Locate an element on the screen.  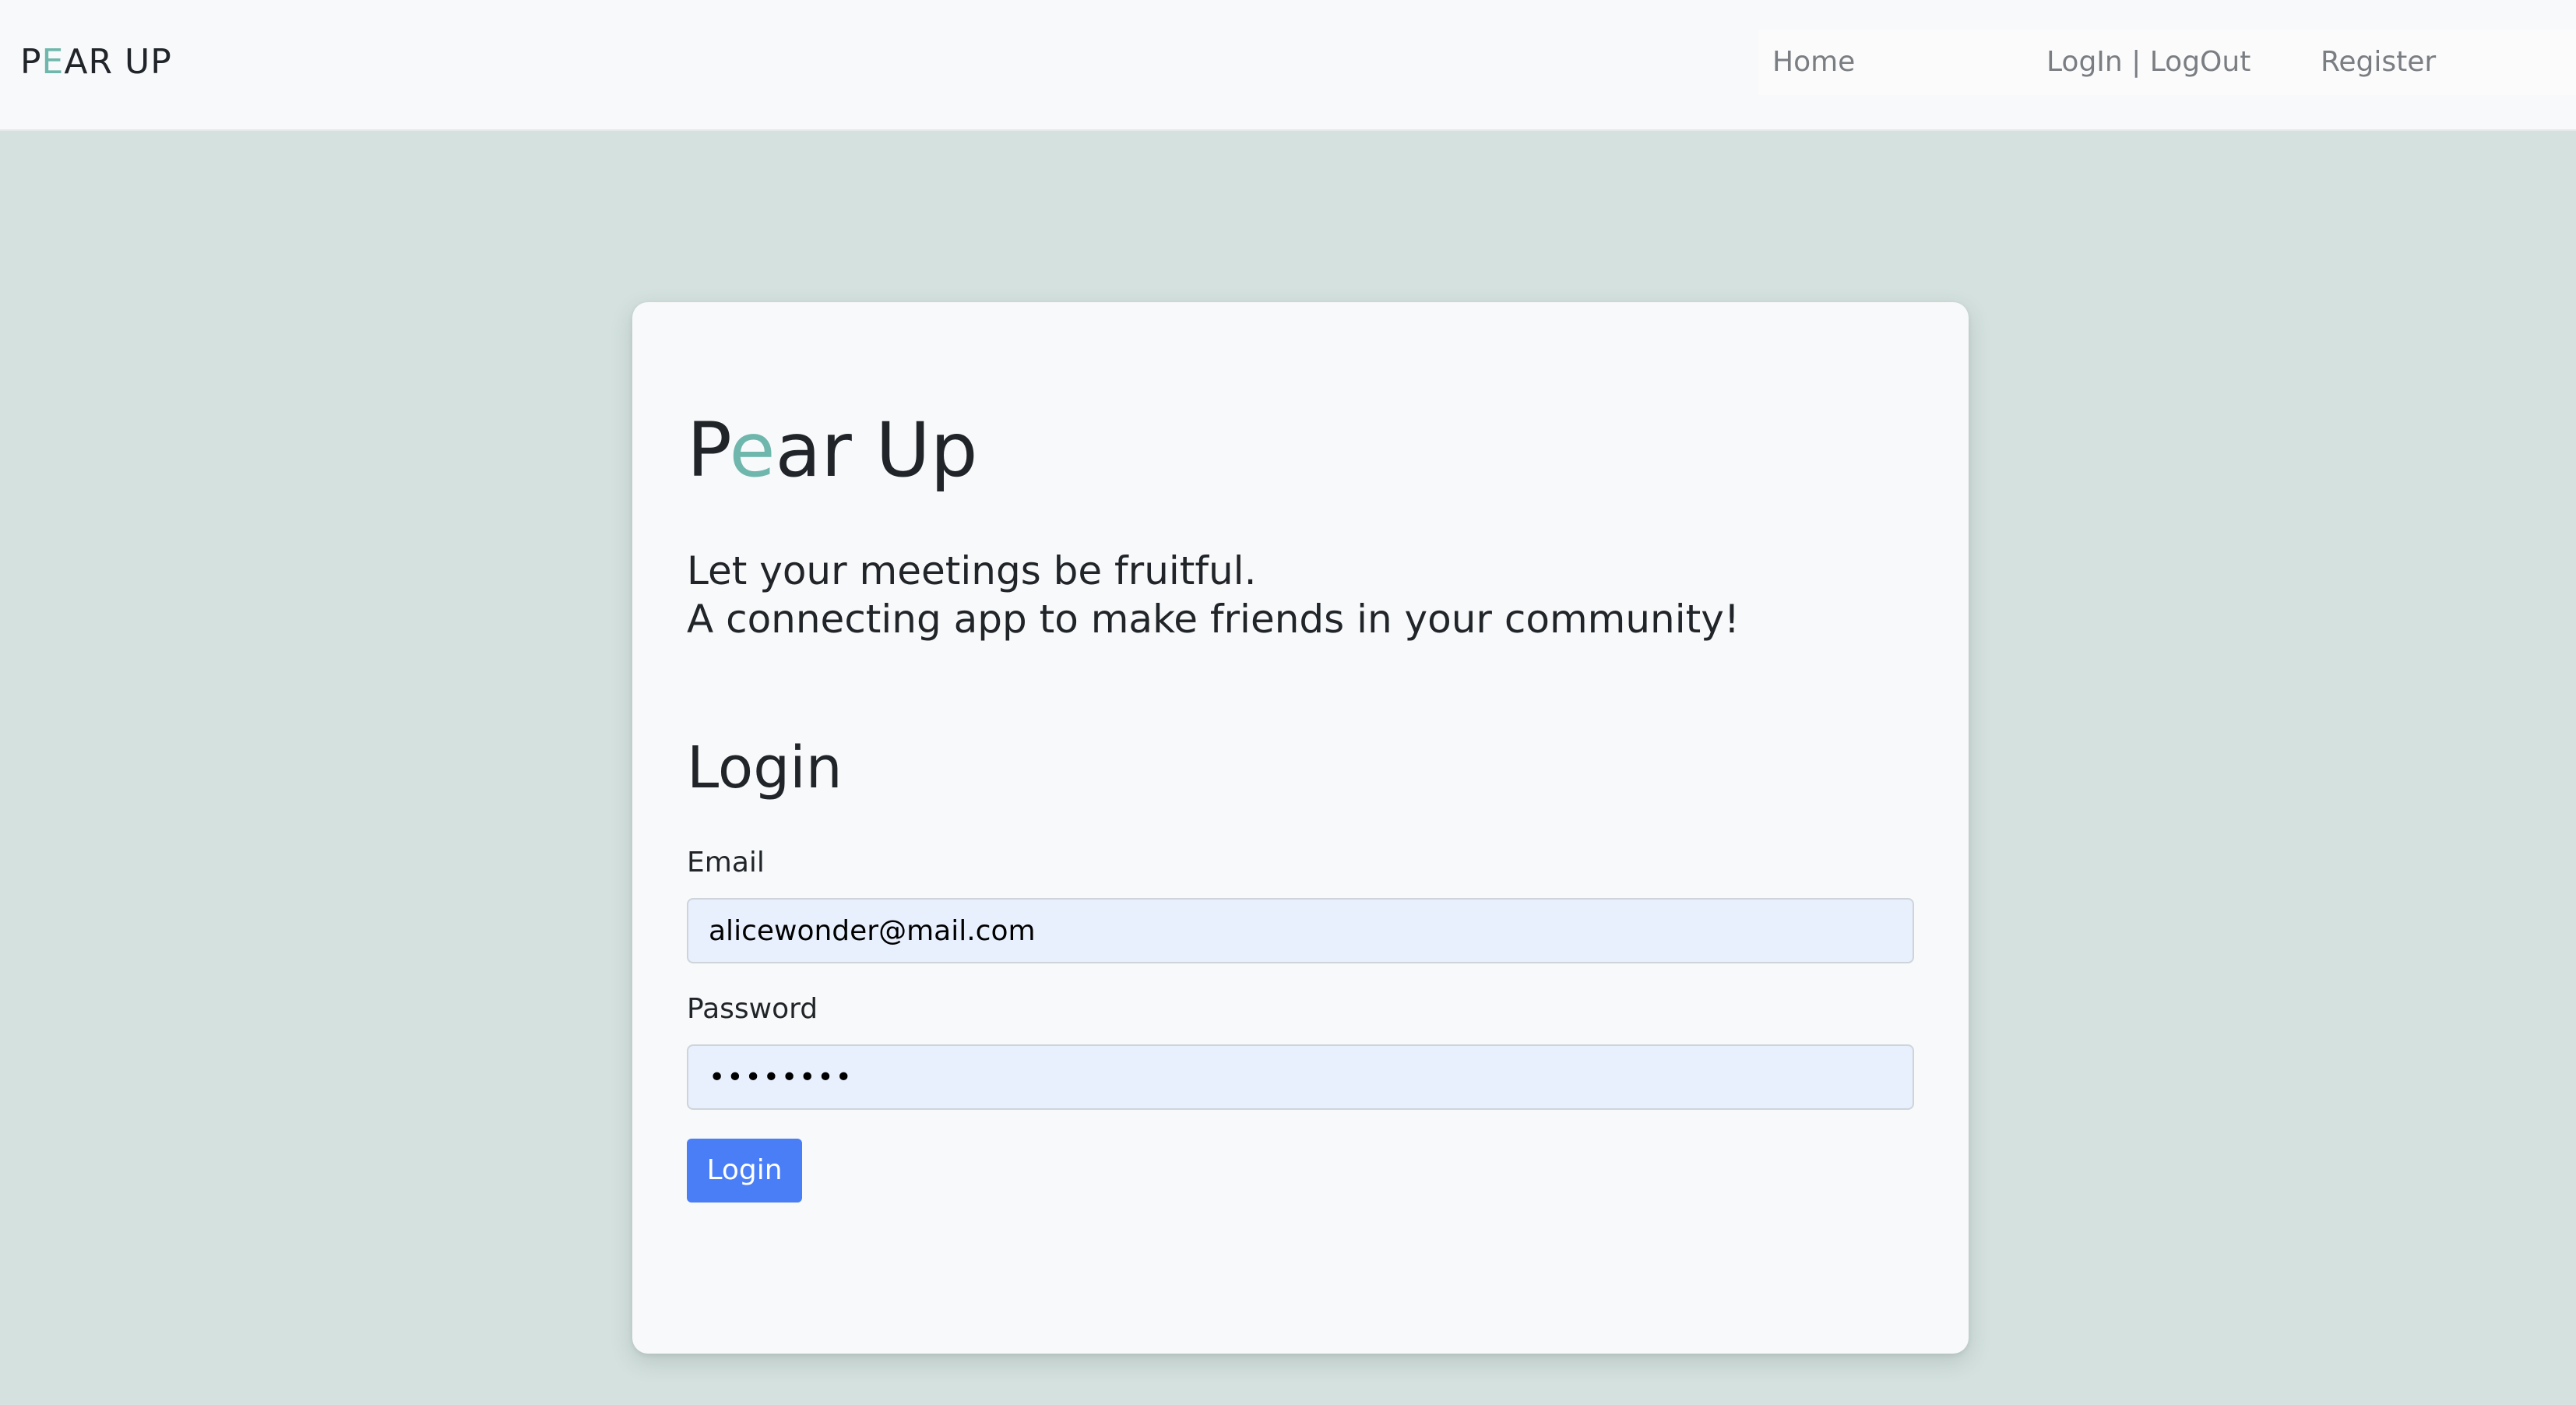
brand-letter-p: P is located at coordinates (31, 62).